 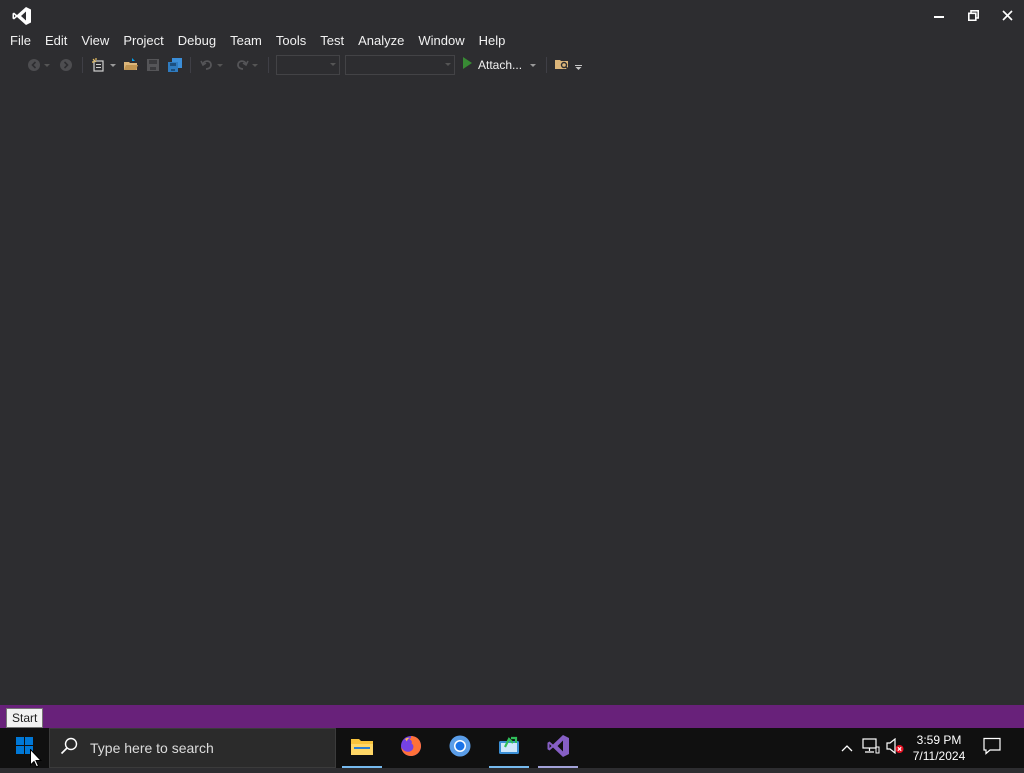 I want to click on menu-file: File, so click(x=20, y=40).